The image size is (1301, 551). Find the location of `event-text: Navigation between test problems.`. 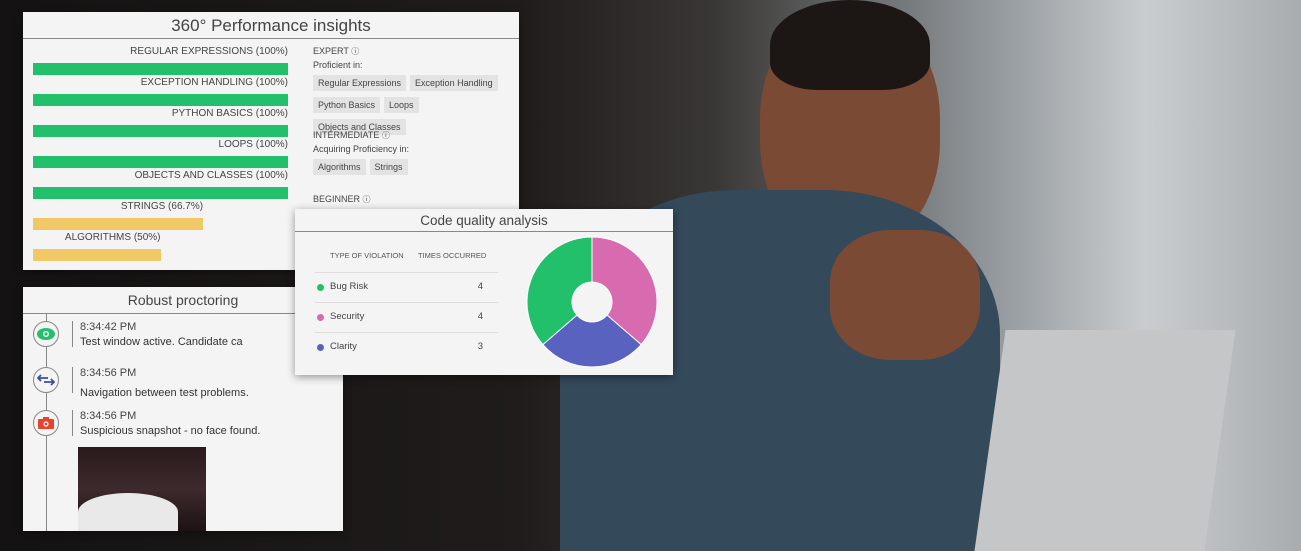

event-text: Navigation between test problems. is located at coordinates (164, 393).